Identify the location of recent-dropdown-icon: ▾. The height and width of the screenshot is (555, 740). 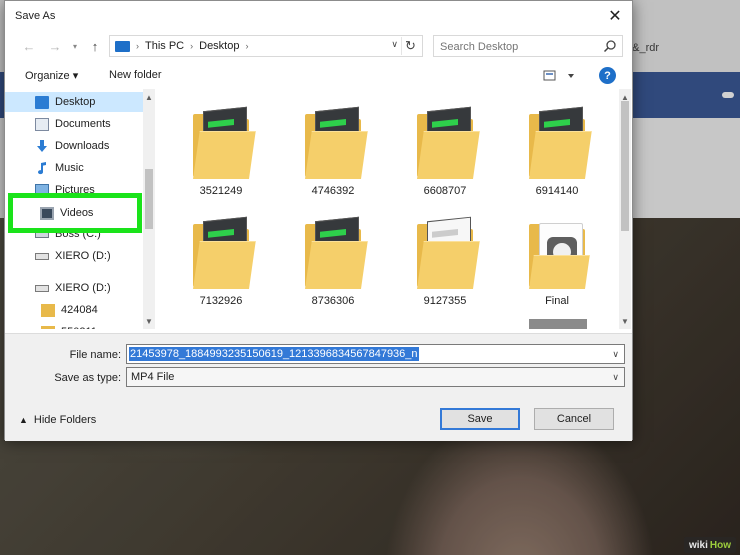
(75, 46).